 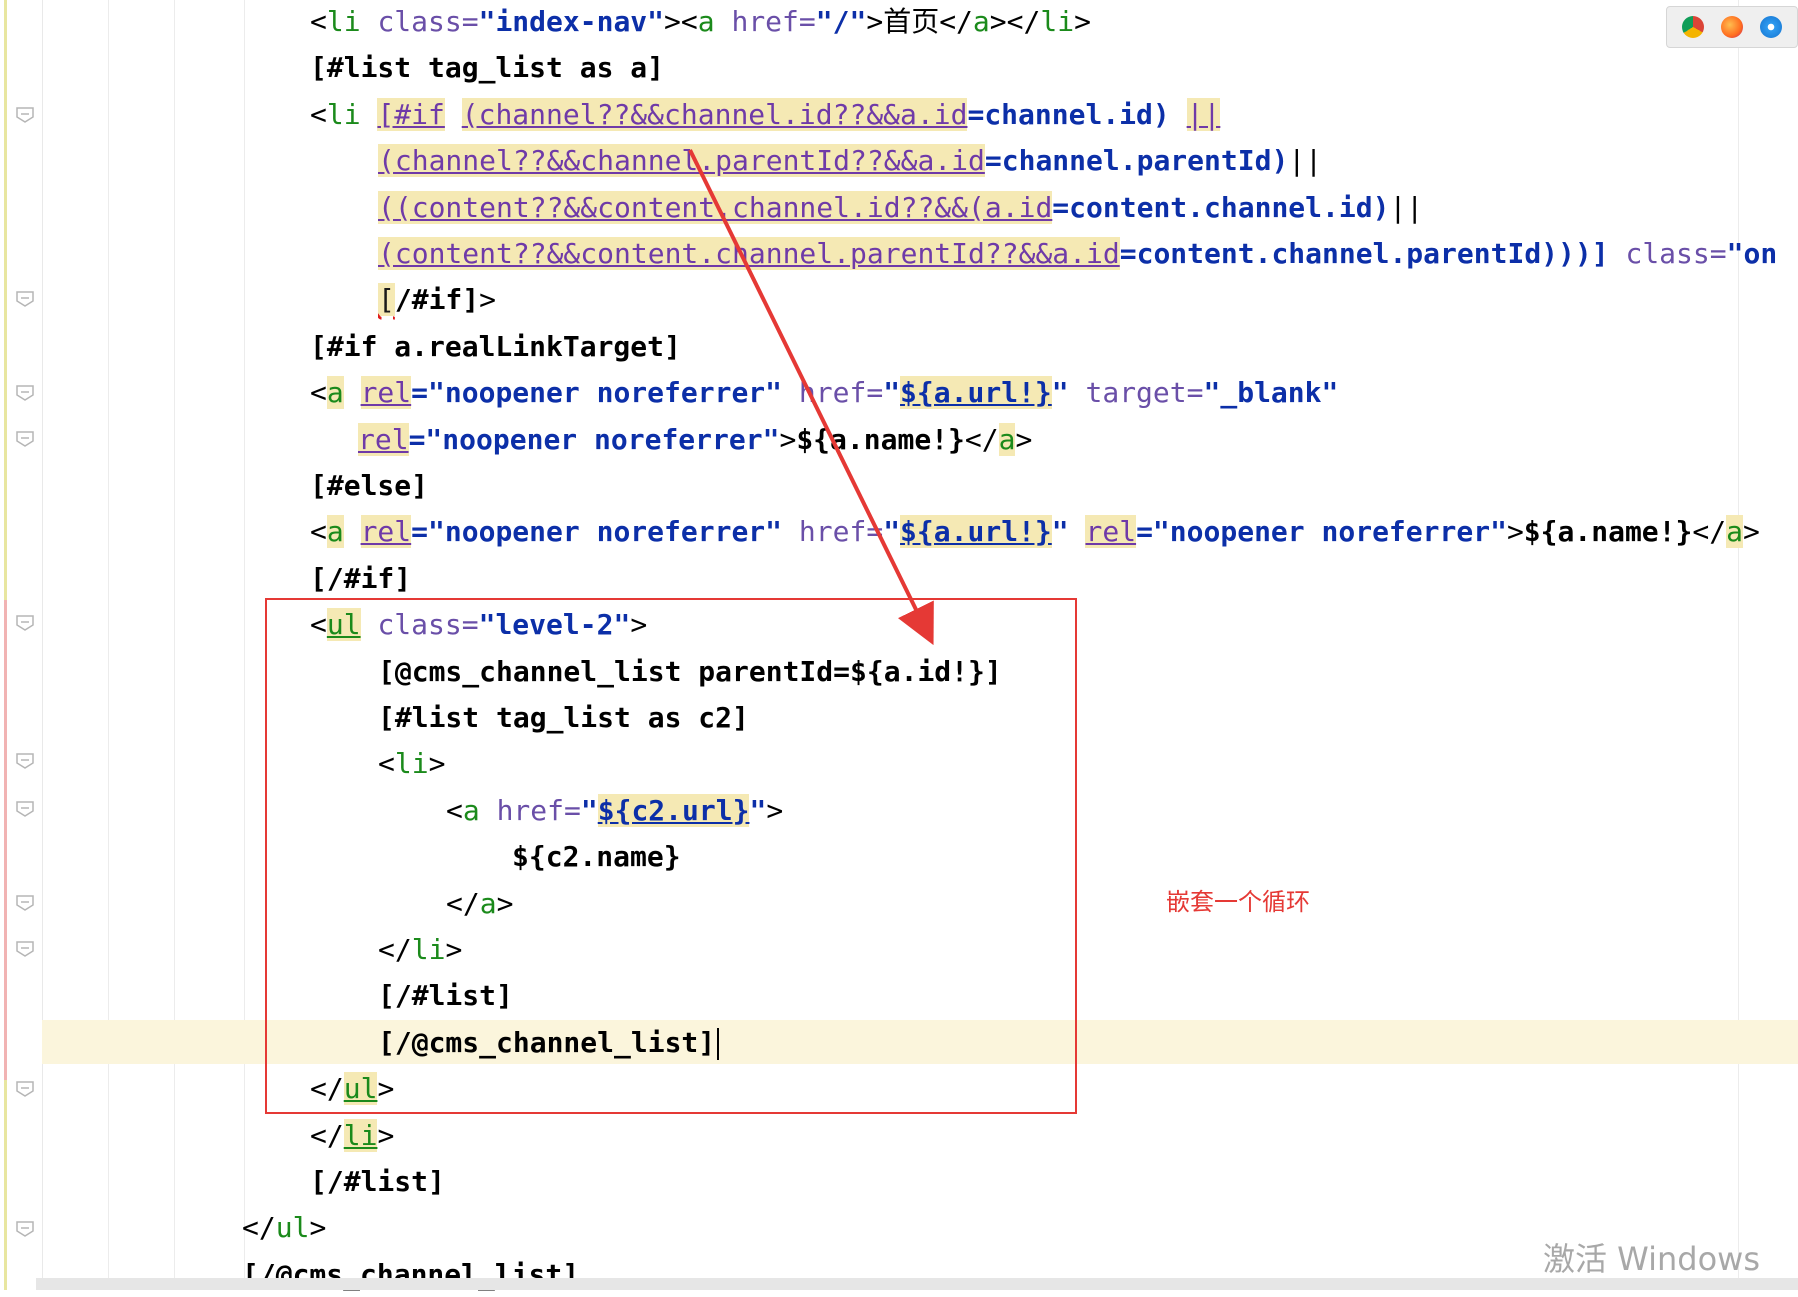 I want to click on code-token: [/#if], so click(x=361, y=578).